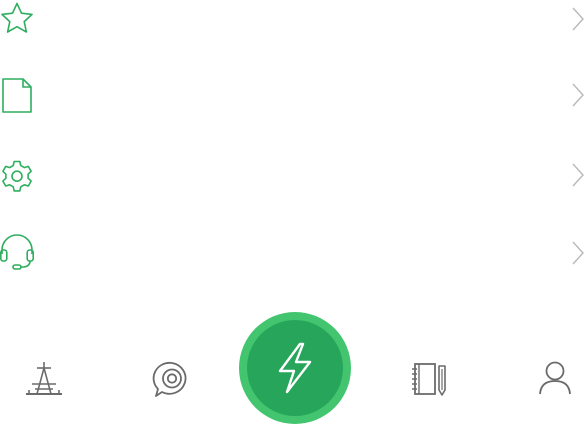 This screenshot has height=428, width=586. I want to click on chat-bubble-icon, so click(172, 380).